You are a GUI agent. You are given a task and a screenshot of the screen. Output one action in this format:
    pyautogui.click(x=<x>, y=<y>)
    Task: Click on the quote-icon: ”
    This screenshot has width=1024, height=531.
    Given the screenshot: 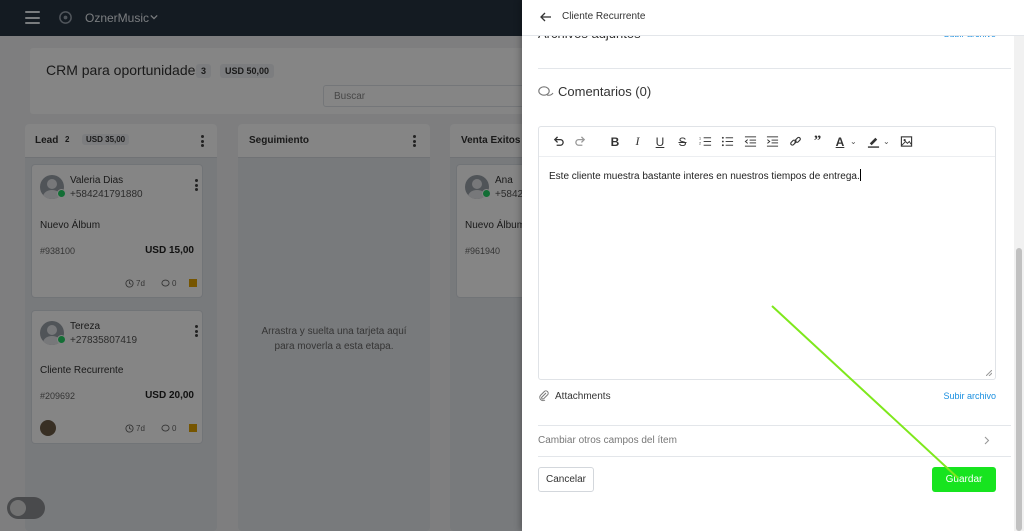 What is the action you would take?
    pyautogui.click(x=818, y=142)
    